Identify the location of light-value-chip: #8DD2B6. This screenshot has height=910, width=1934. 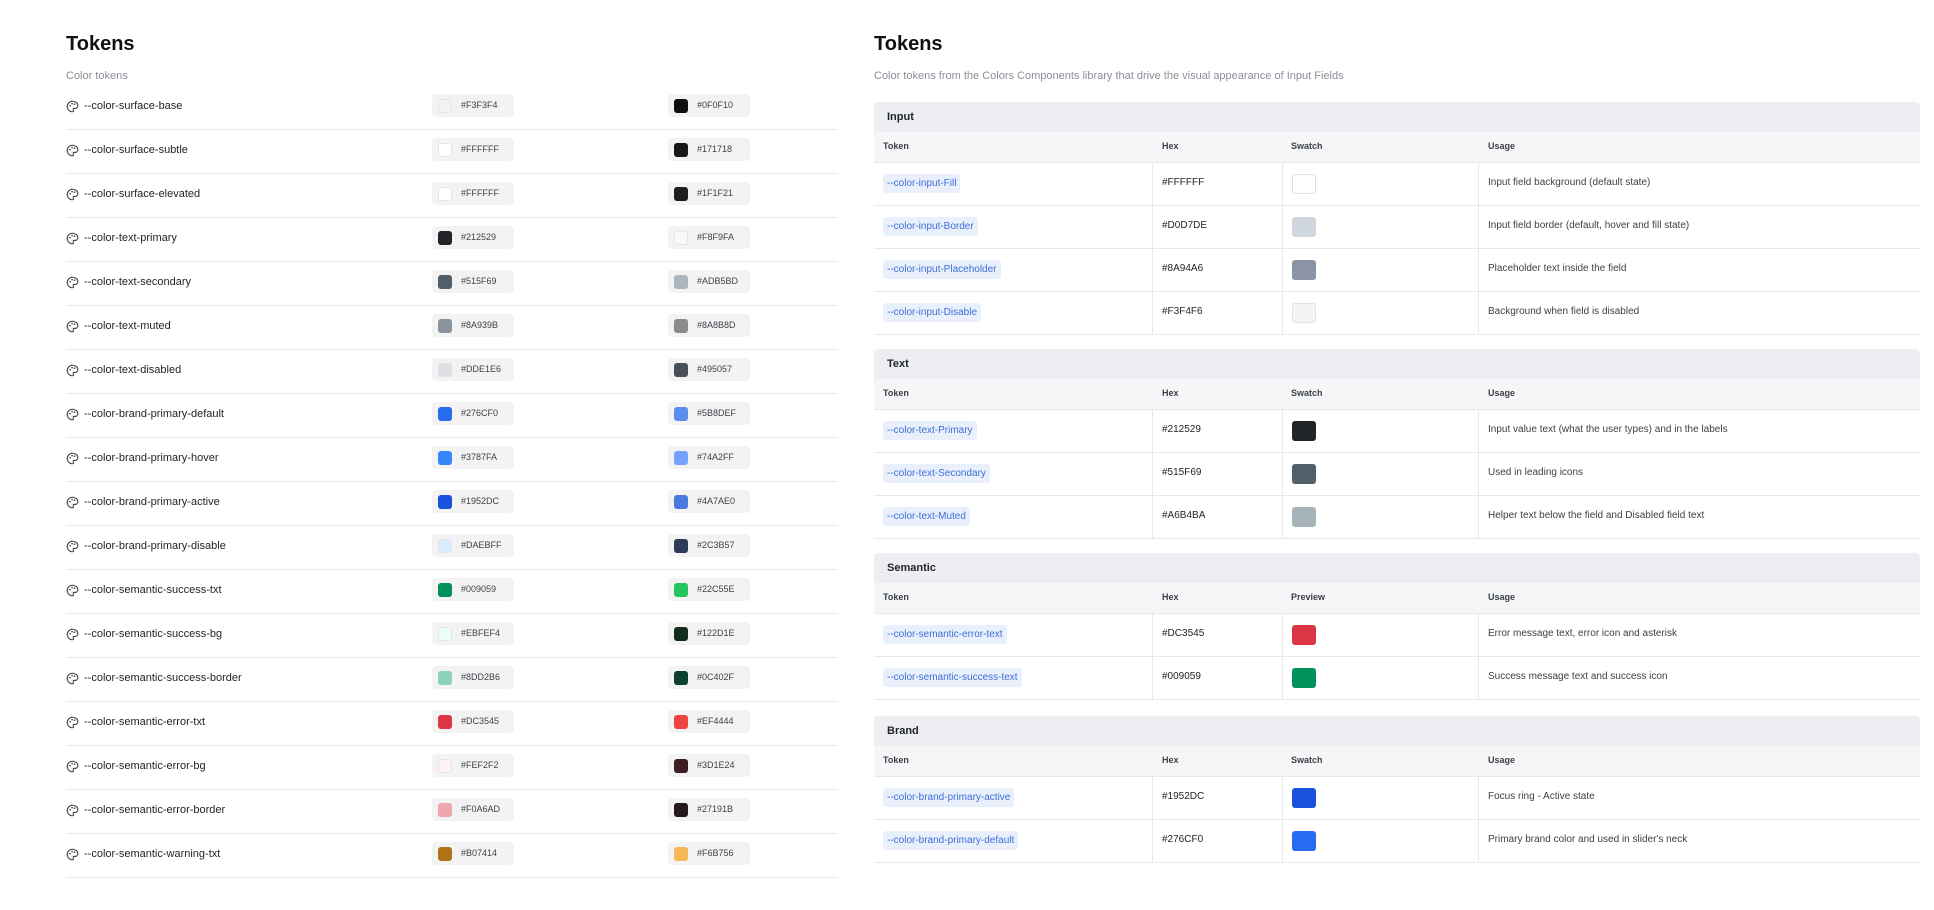
(473, 677).